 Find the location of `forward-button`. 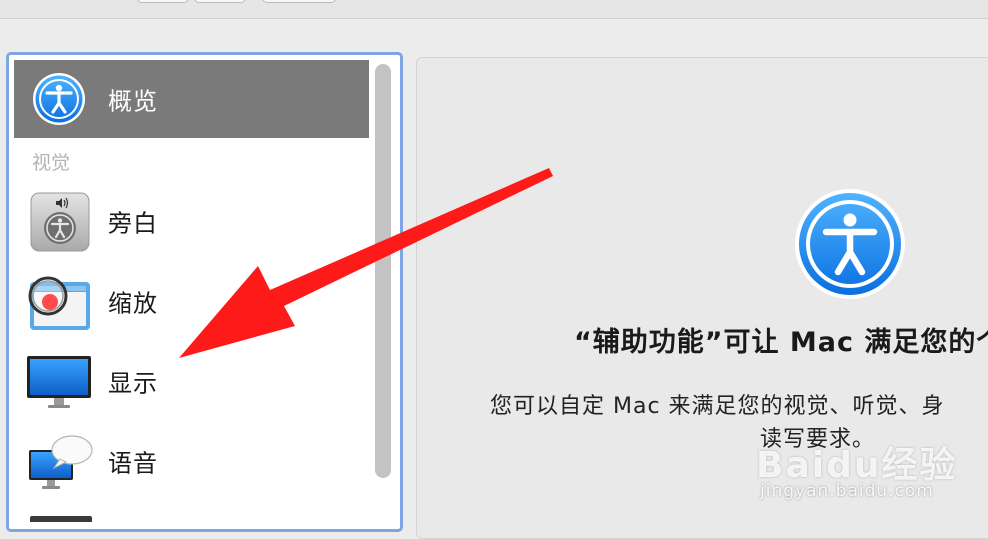

forward-button is located at coordinates (220, 1).